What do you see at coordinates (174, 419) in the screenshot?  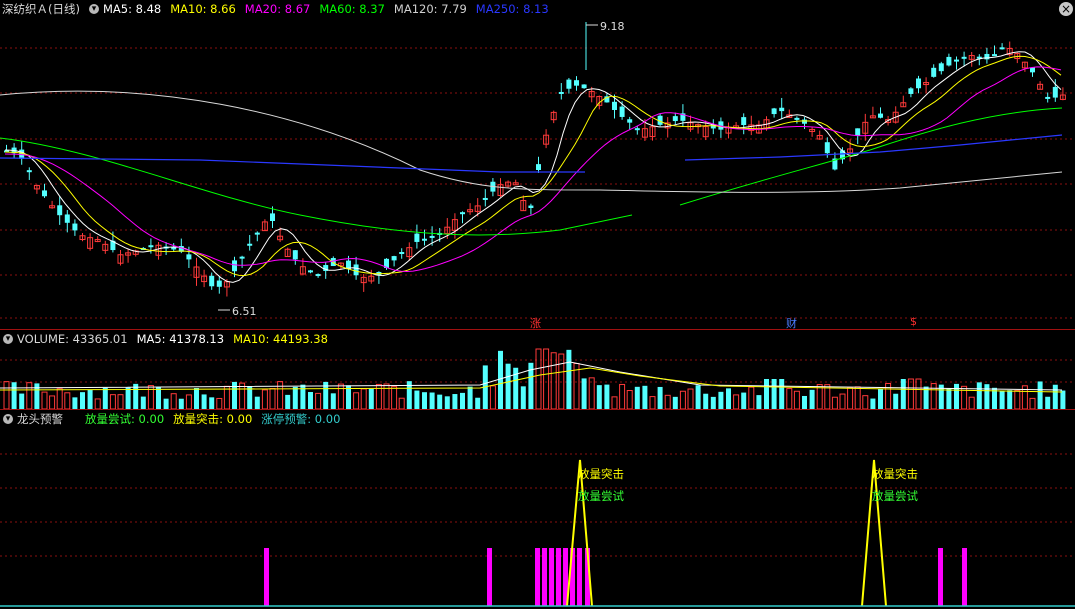 I see `indicator-header: ▾ 龙头预警 放量尝试: 0.00 放量突击: 0.00 涨停预警: 0.00` at bounding box center [174, 419].